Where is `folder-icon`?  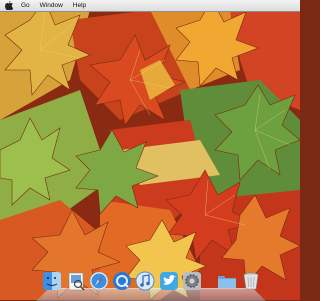
folder-icon is located at coordinates (227, 281).